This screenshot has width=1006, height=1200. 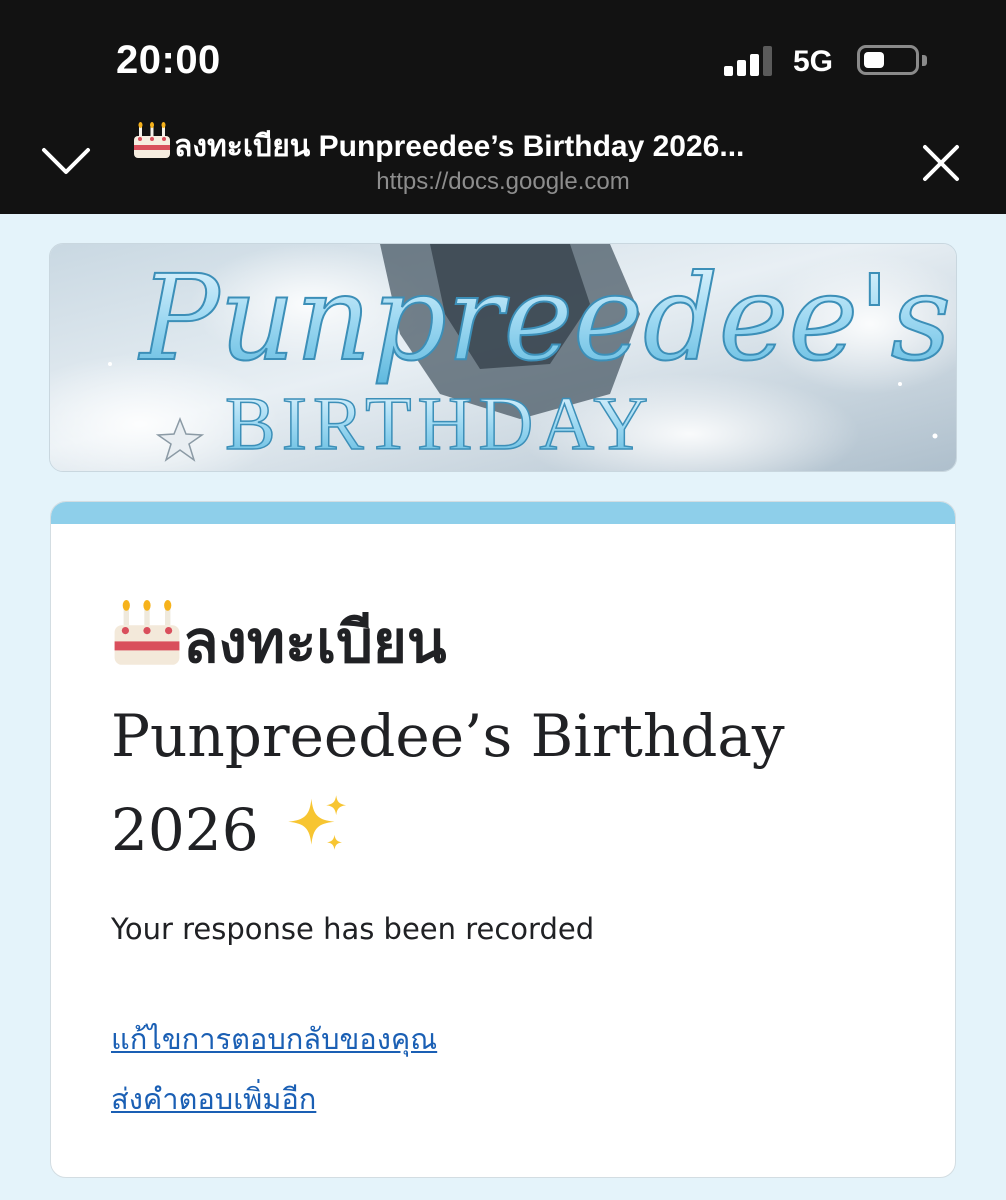 What do you see at coordinates (503, 513) in the screenshot?
I see `card-accent-bar` at bounding box center [503, 513].